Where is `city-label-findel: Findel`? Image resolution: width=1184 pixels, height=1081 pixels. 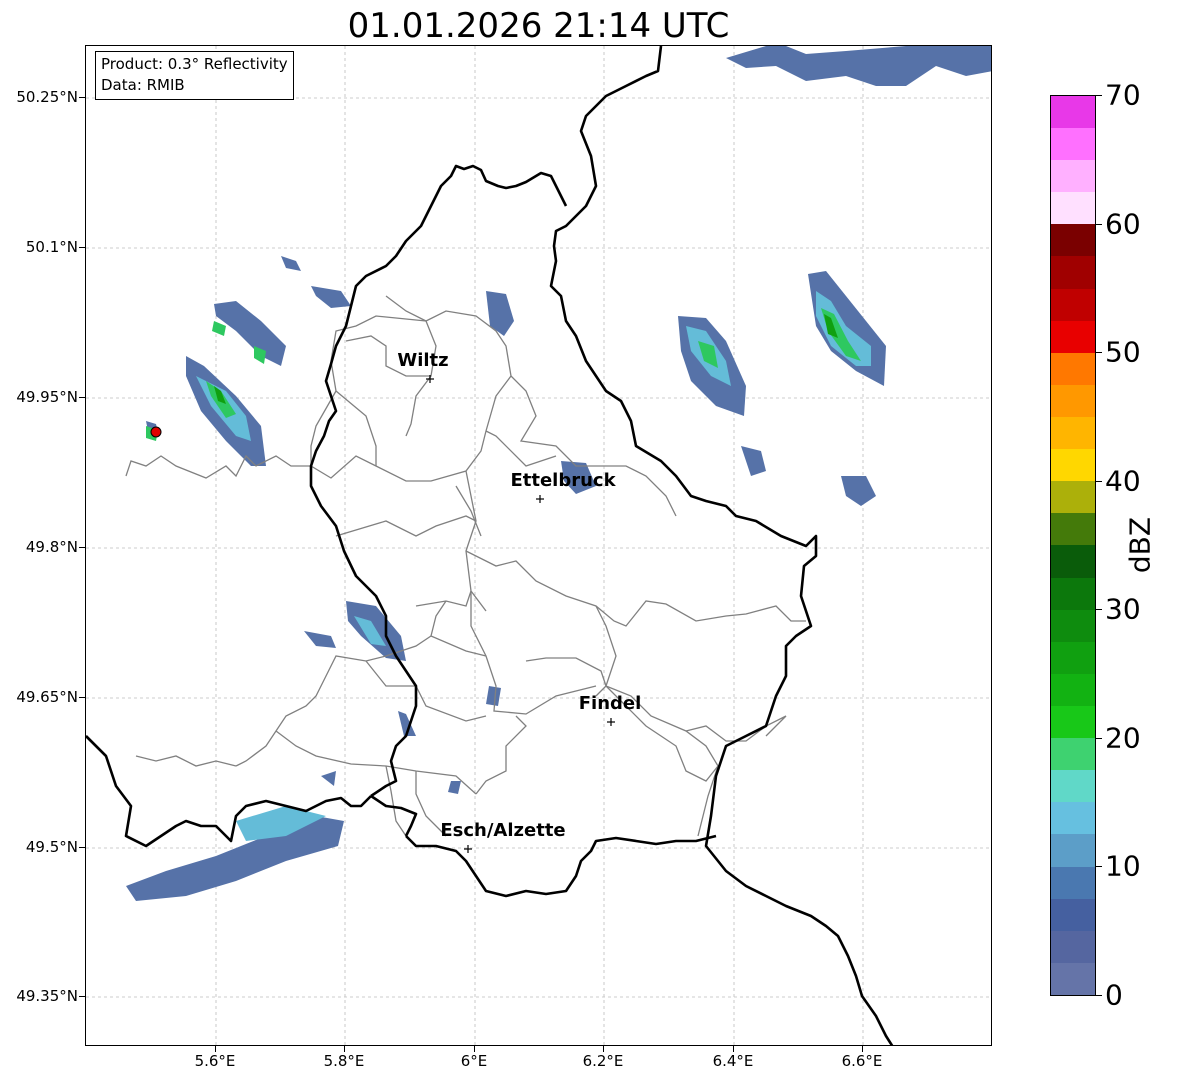
city-label-findel: Findel is located at coordinates (610, 703).